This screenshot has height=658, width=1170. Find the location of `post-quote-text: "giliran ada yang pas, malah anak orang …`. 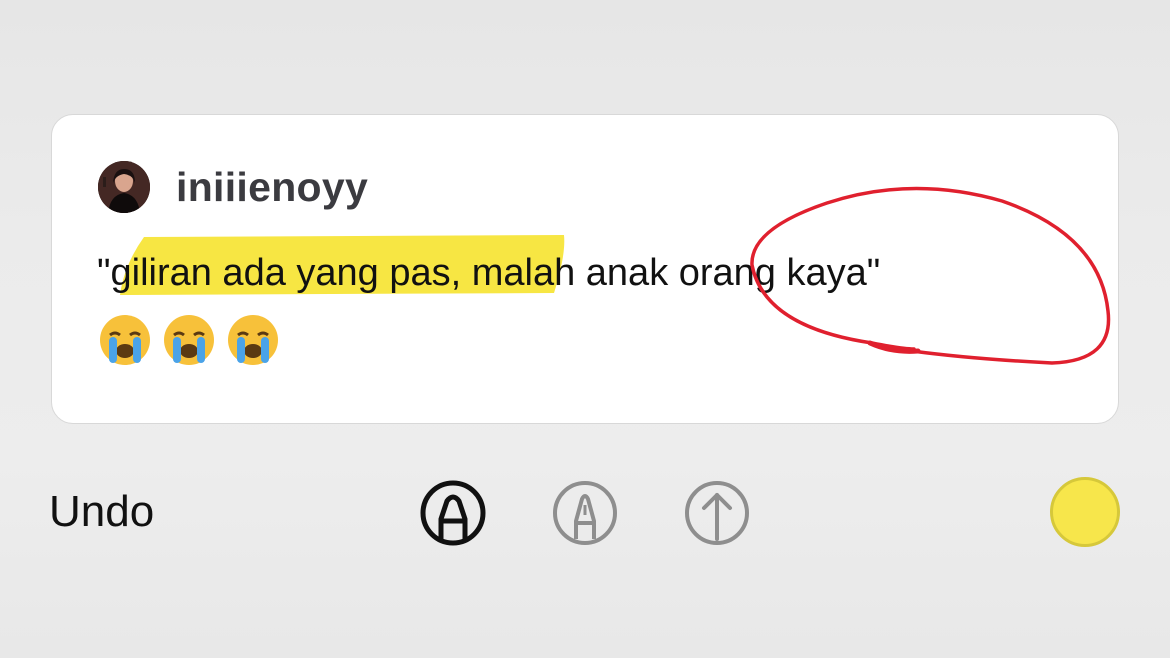

post-quote-text: "giliran ada yang pas, malah anak orang … is located at coordinates (489, 273).